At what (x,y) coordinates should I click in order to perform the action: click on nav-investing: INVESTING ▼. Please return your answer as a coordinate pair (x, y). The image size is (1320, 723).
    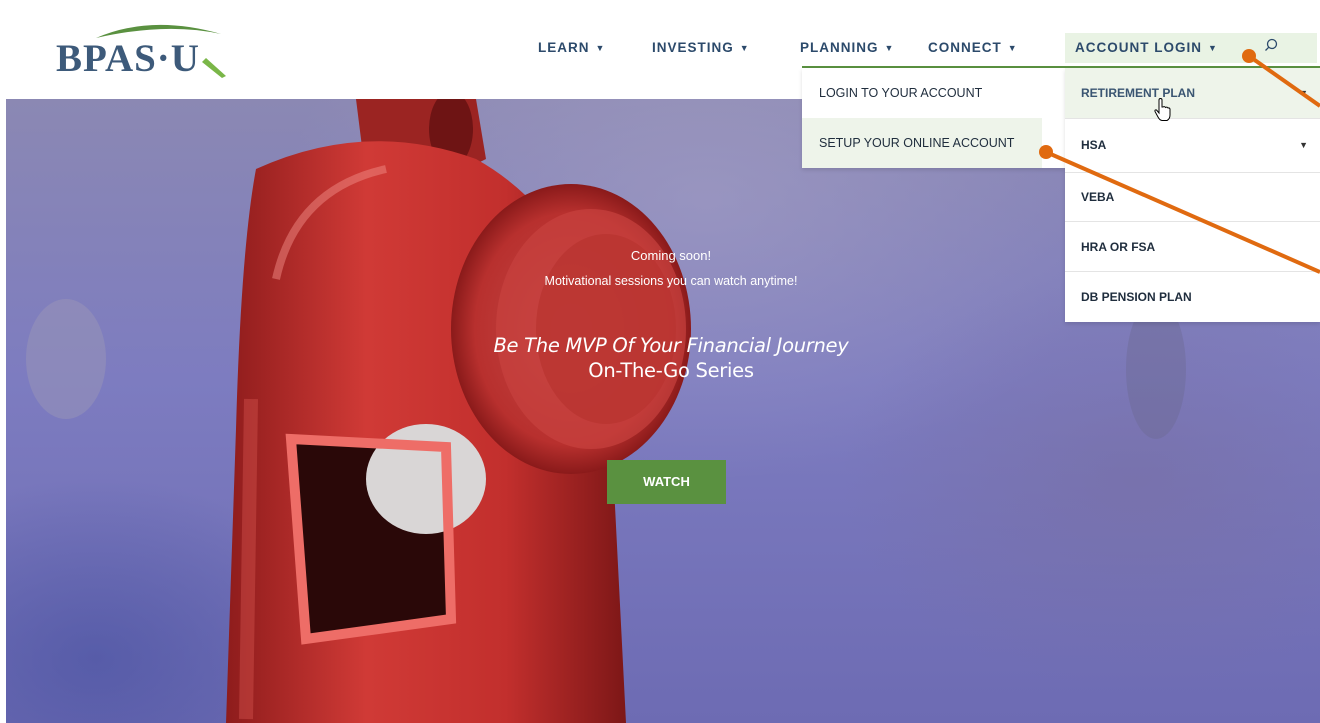
    Looking at the image, I should click on (701, 48).